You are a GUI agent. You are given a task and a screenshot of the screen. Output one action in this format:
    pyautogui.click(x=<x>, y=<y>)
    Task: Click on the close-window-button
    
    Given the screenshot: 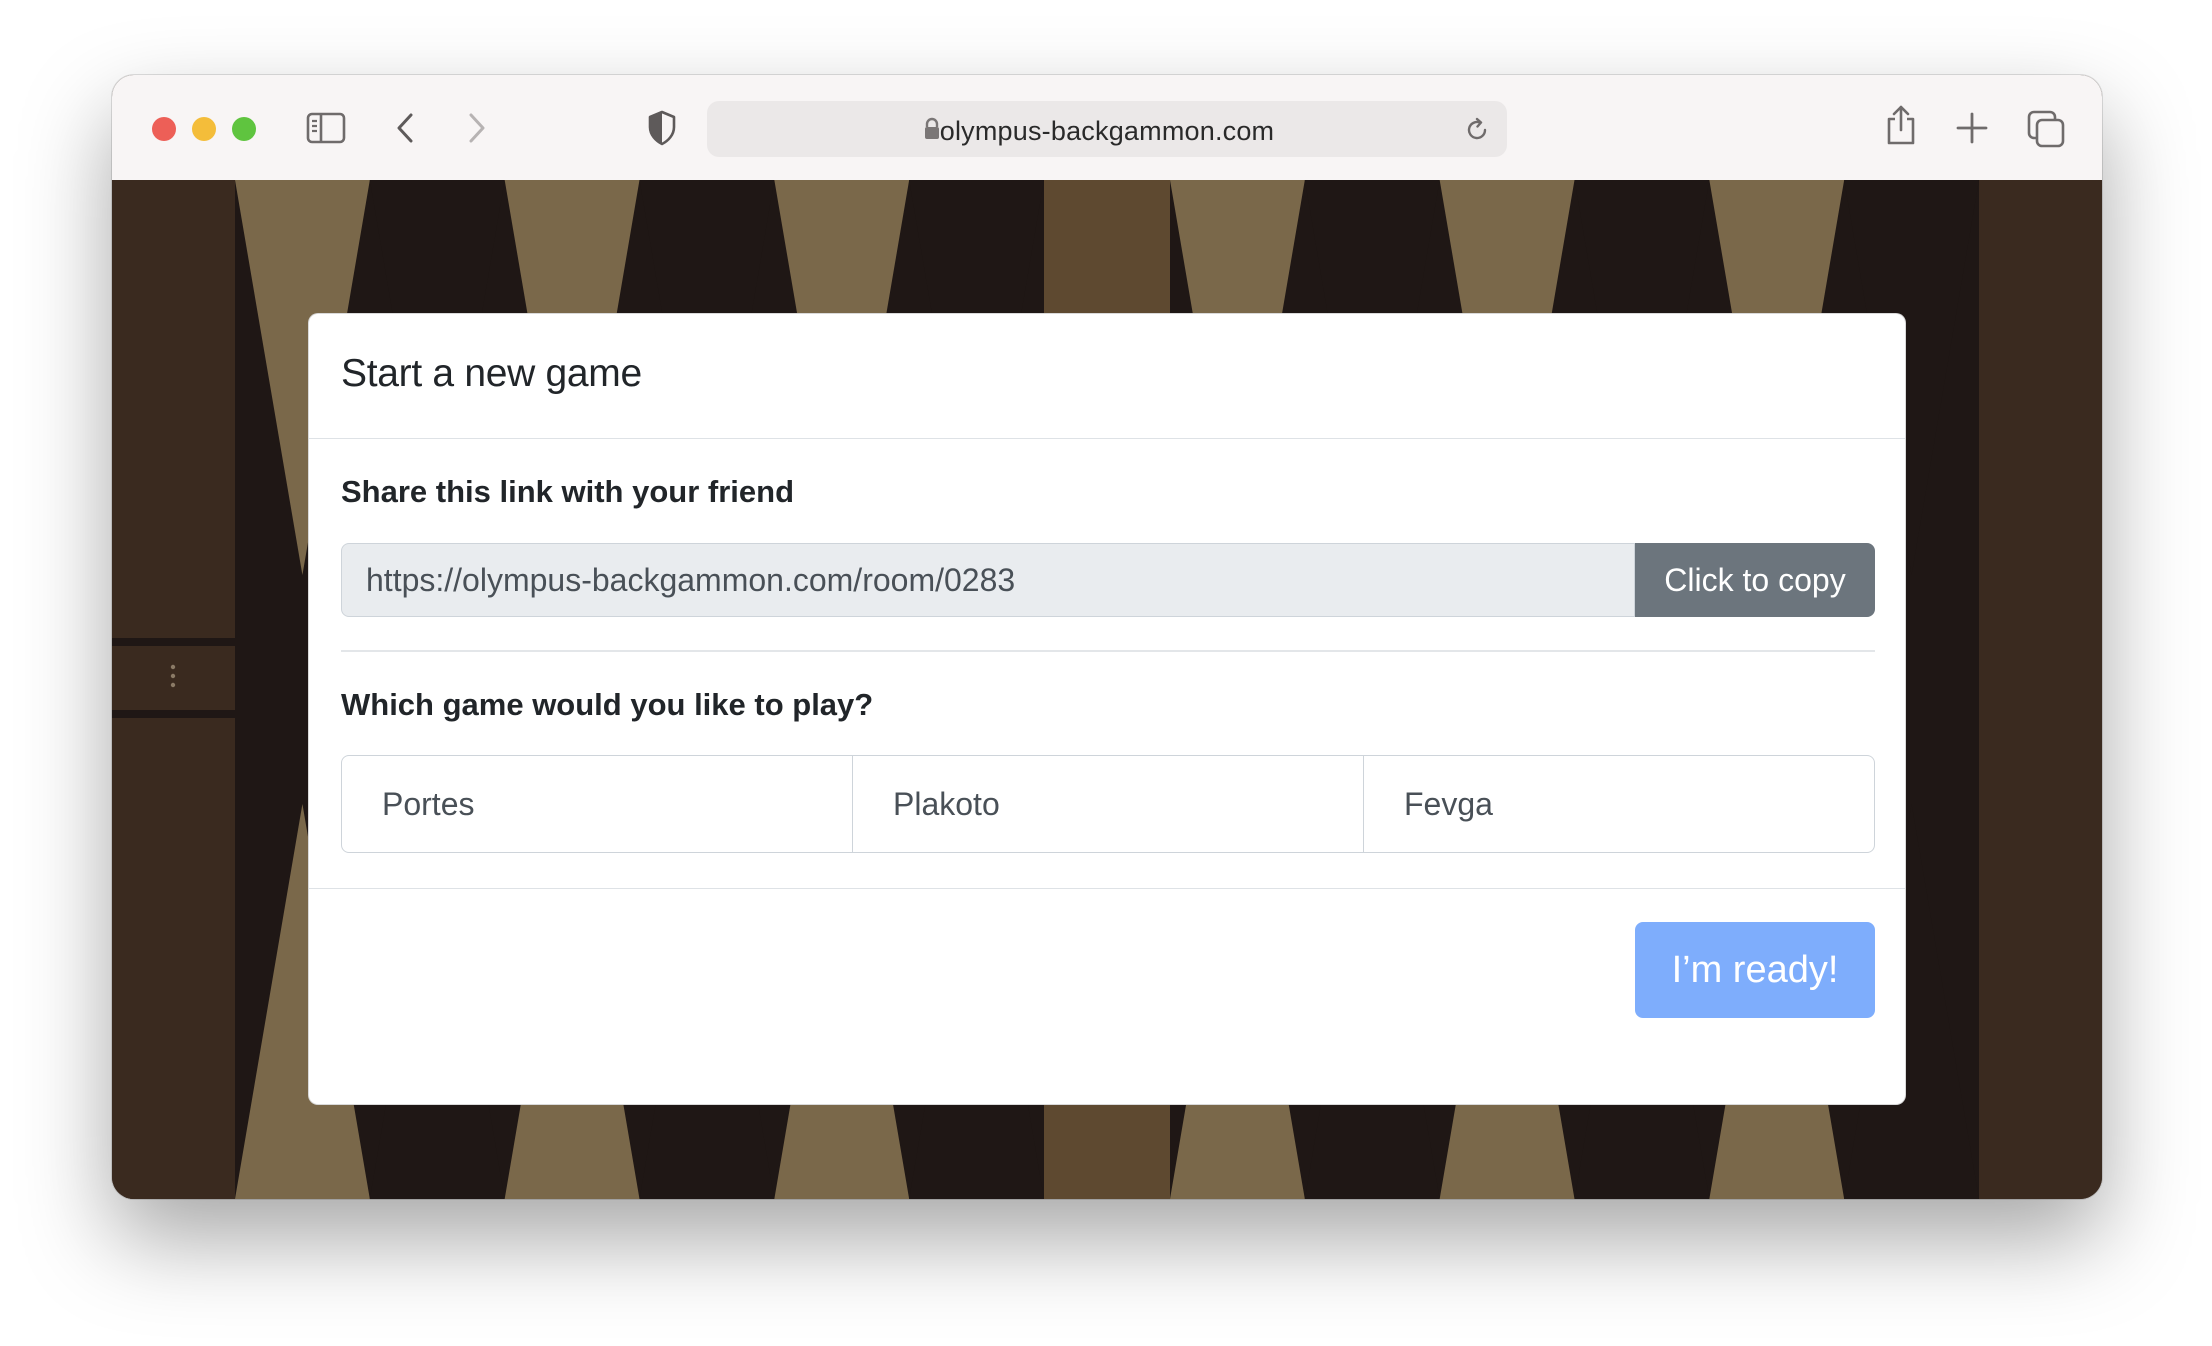 What is the action you would take?
    pyautogui.click(x=164, y=129)
    